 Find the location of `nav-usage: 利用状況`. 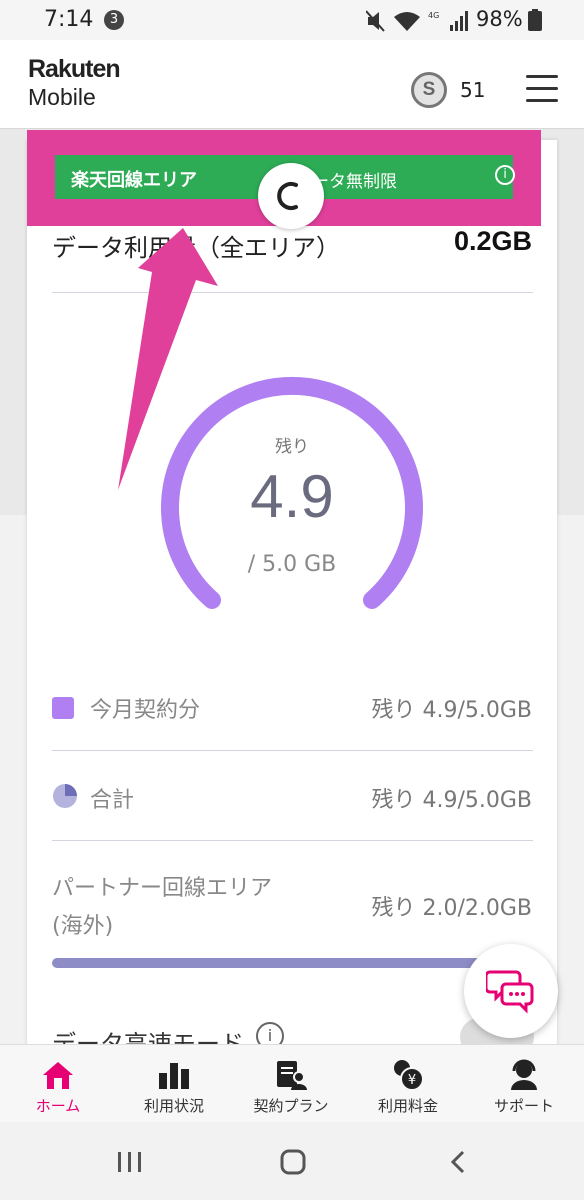

nav-usage: 利用状況 is located at coordinates (174, 1084).